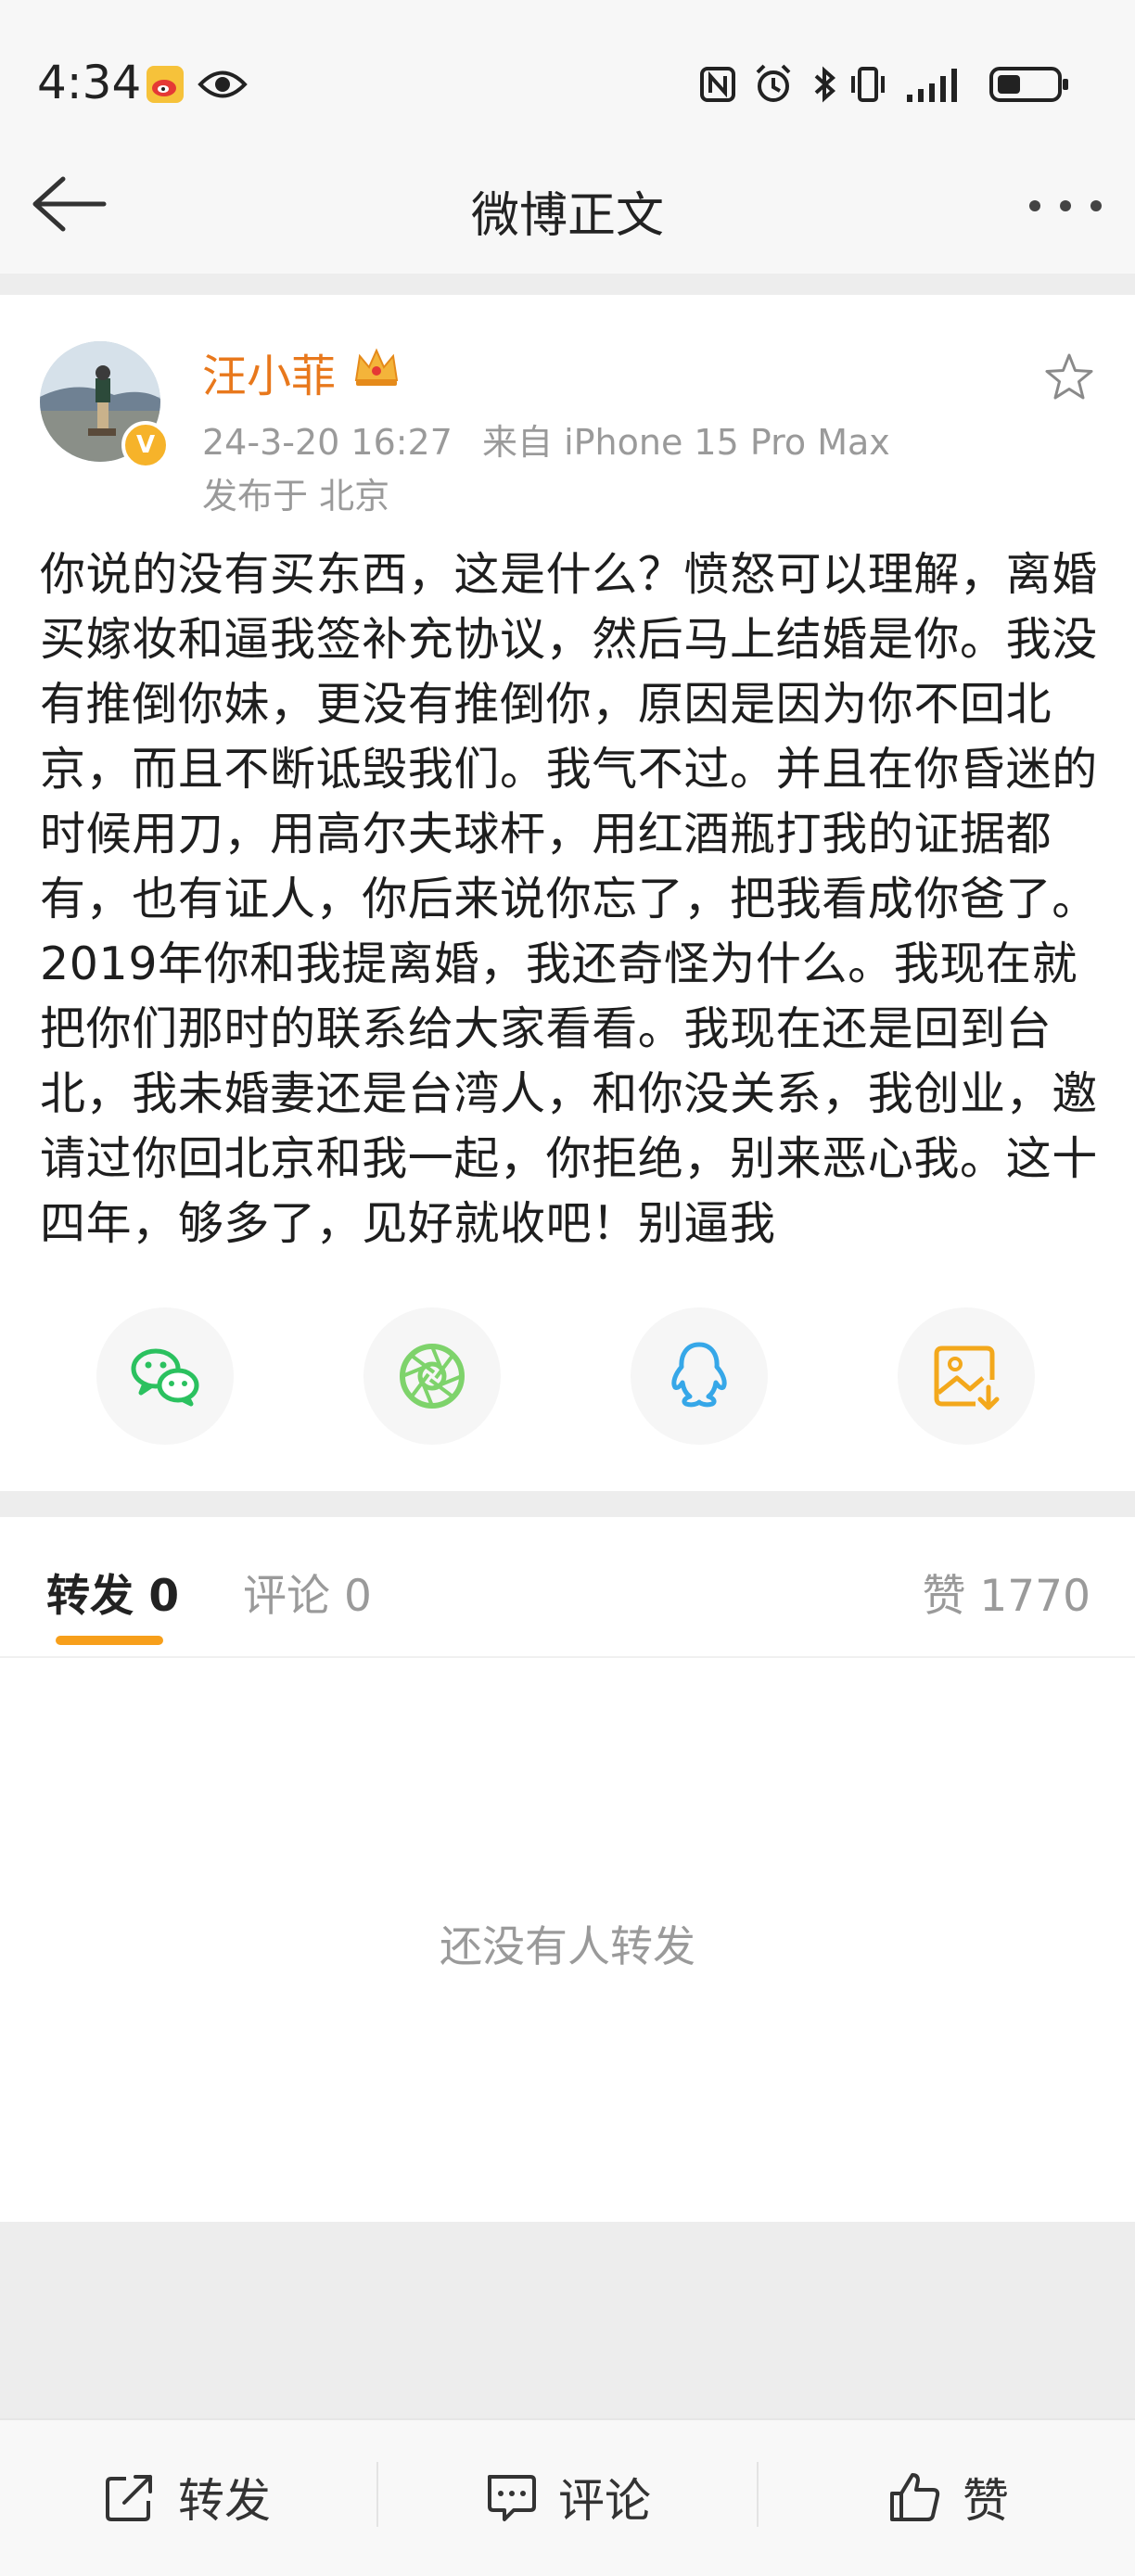 This screenshot has height=2576, width=1135. Describe the element at coordinates (225, 2501) in the screenshot. I see `forward-label: 转发` at that location.